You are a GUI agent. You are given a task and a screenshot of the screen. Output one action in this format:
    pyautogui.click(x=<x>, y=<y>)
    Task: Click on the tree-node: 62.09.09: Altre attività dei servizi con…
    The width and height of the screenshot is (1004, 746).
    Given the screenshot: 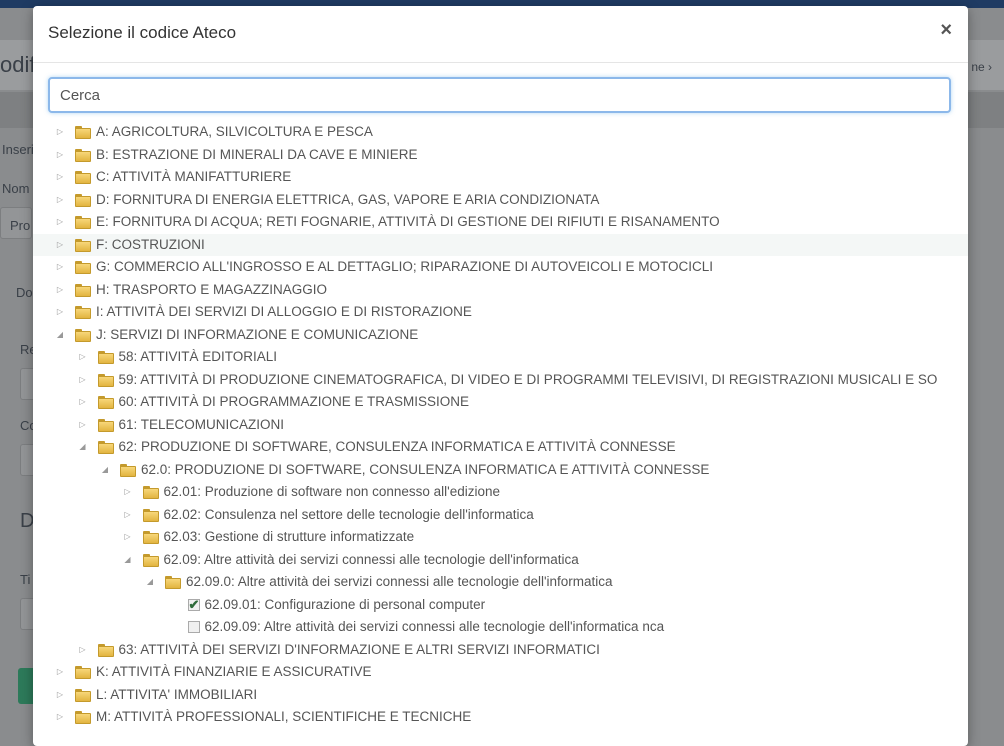 What is the action you would take?
    pyautogui.click(x=500, y=627)
    